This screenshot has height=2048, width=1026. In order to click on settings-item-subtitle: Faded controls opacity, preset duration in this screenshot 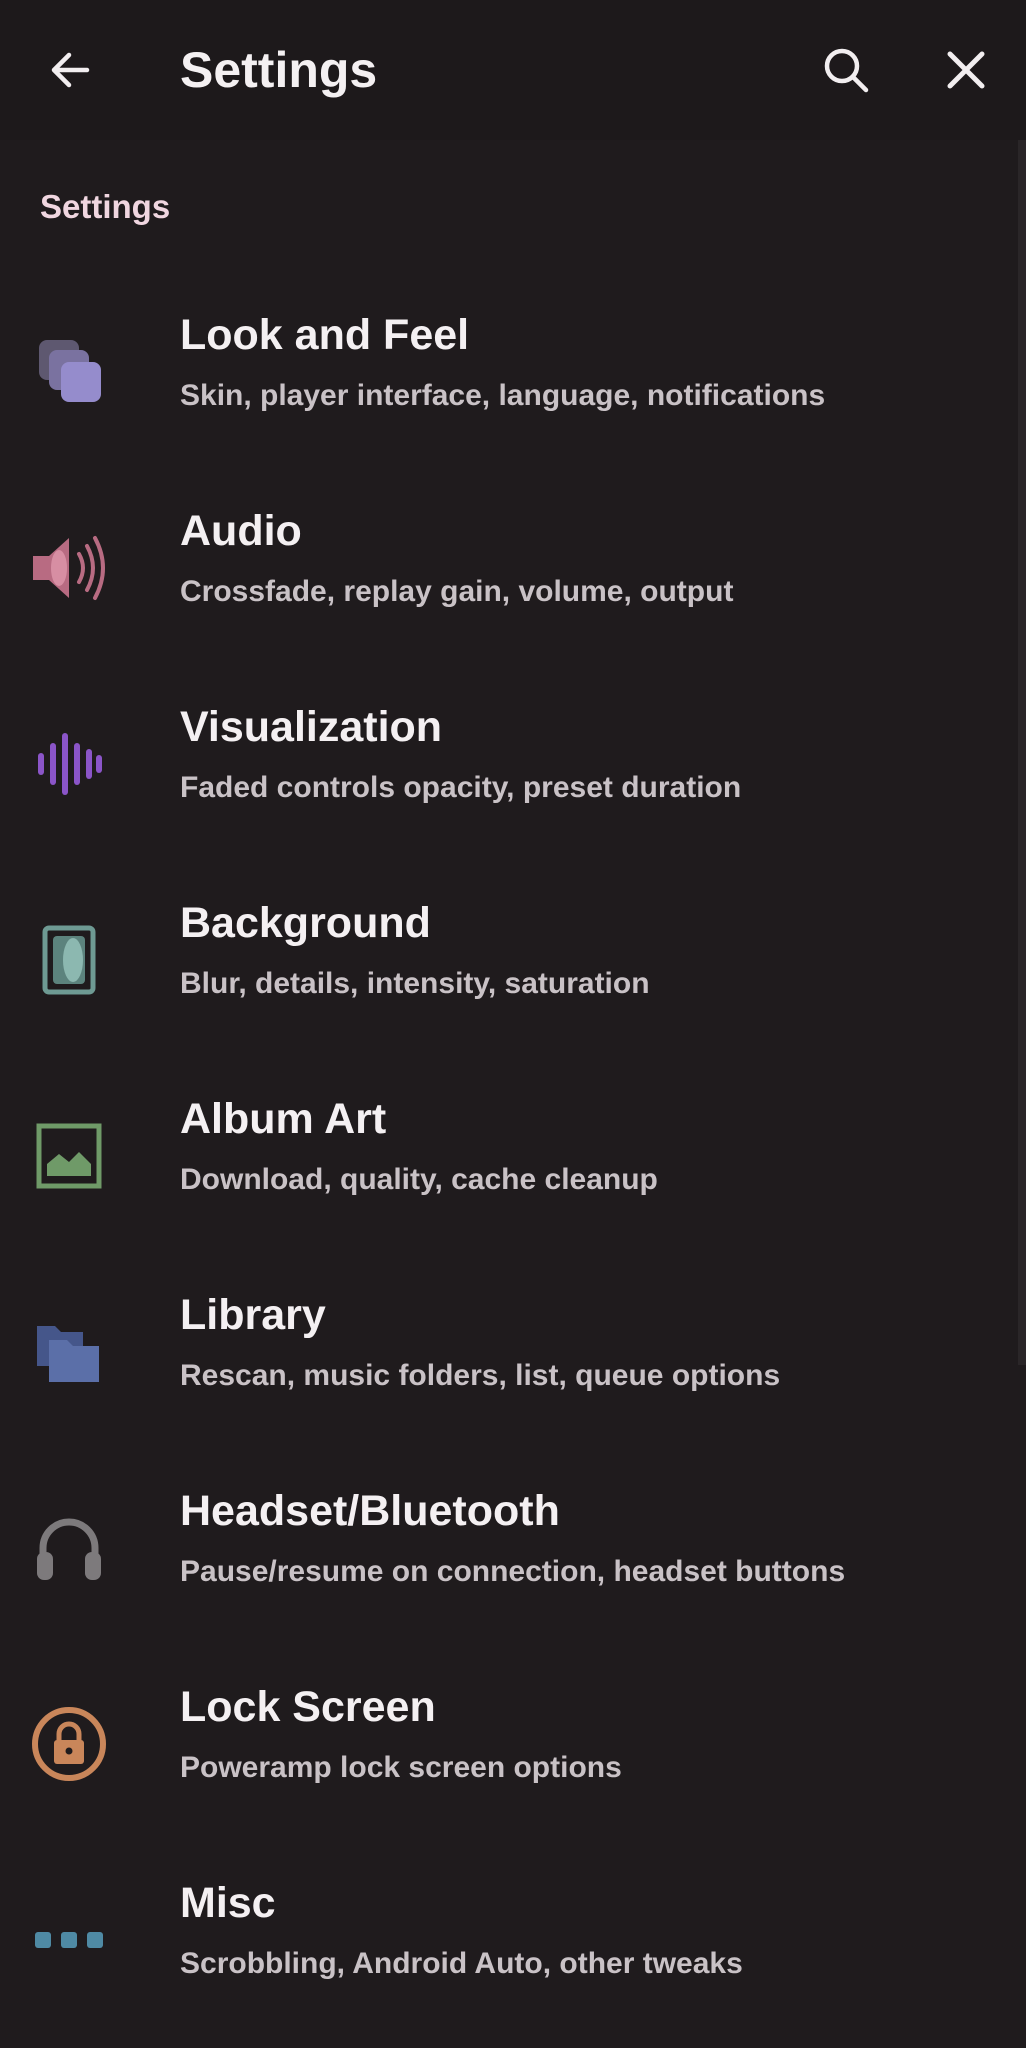, I will do `click(461, 787)`.